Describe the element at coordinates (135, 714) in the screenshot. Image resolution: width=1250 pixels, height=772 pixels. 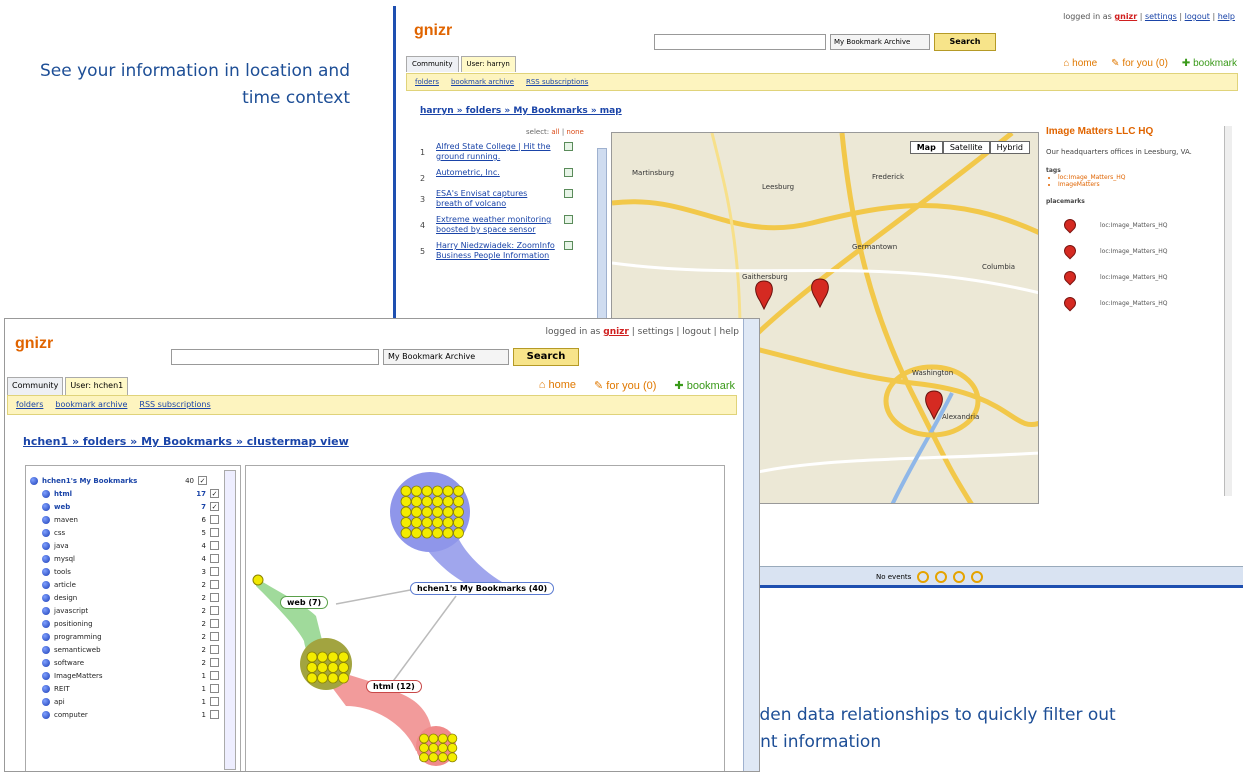
I see `tree-item: computer 1` at that location.